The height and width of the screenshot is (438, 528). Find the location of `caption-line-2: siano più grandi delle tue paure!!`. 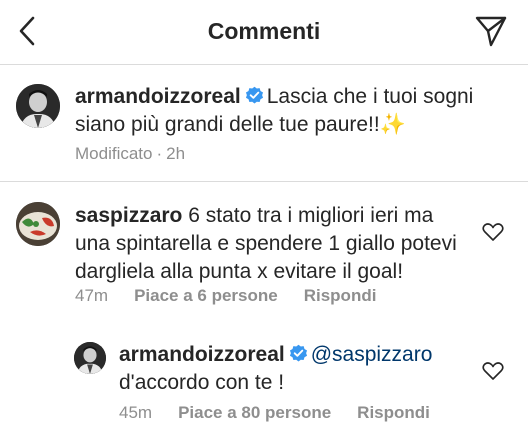

caption-line-2: siano più grandi delle tue paure!! is located at coordinates (227, 124).